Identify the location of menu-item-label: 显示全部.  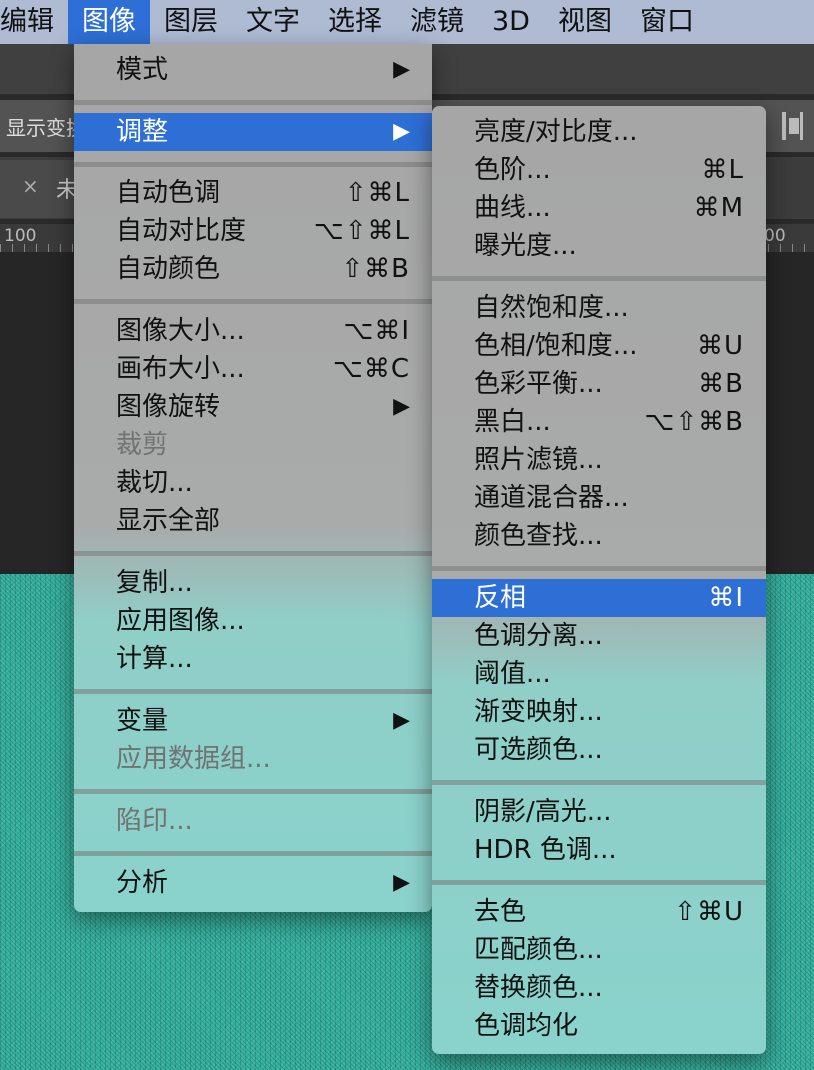
(168, 521).